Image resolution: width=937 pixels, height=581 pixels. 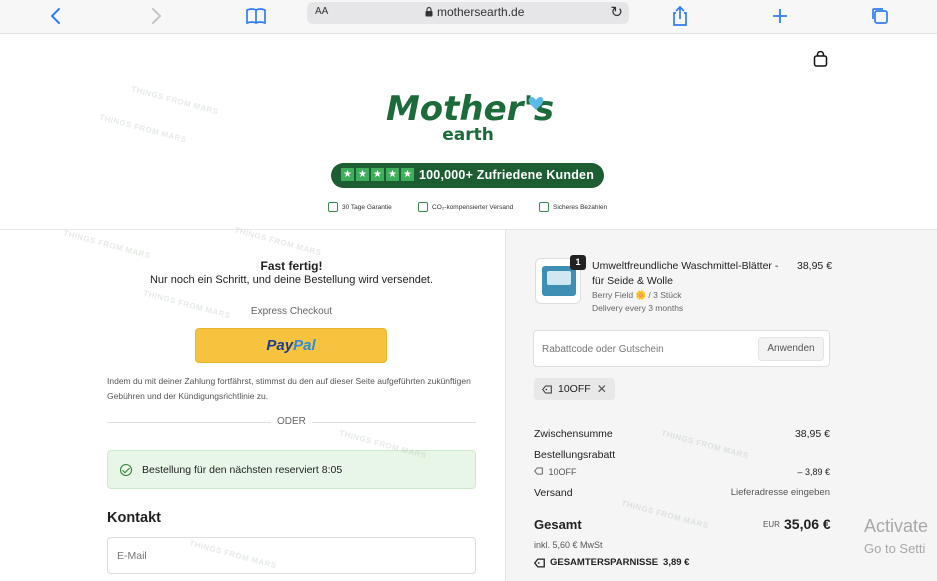 I want to click on product-variant: Berry Field 🌼 / 3 Stück, so click(x=637, y=295).